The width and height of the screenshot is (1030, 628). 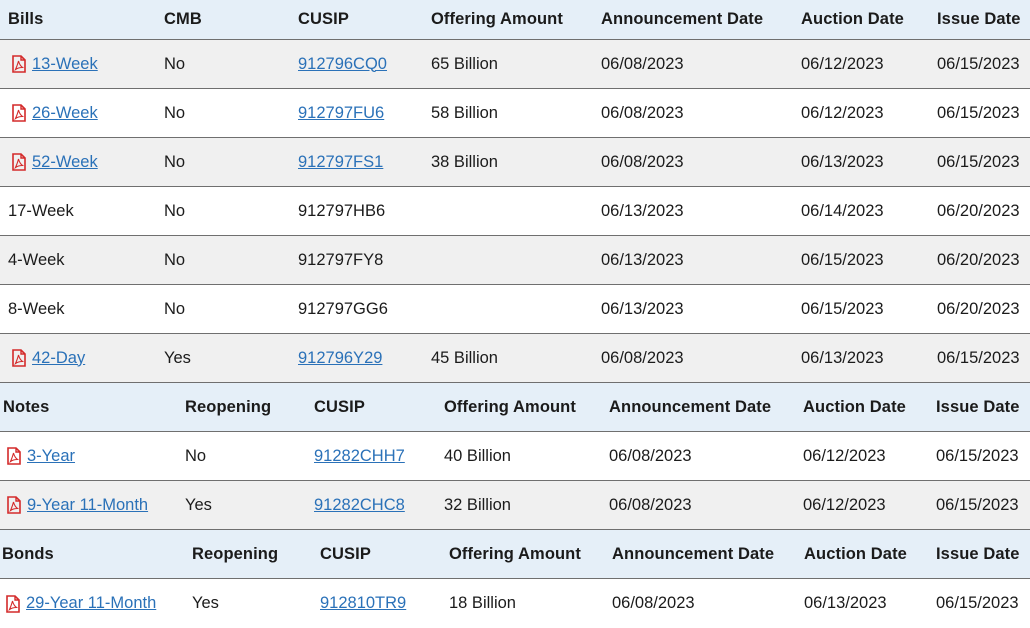 What do you see at coordinates (690, 406) in the screenshot?
I see `notes-header-announcement-date: Announcement Date` at bounding box center [690, 406].